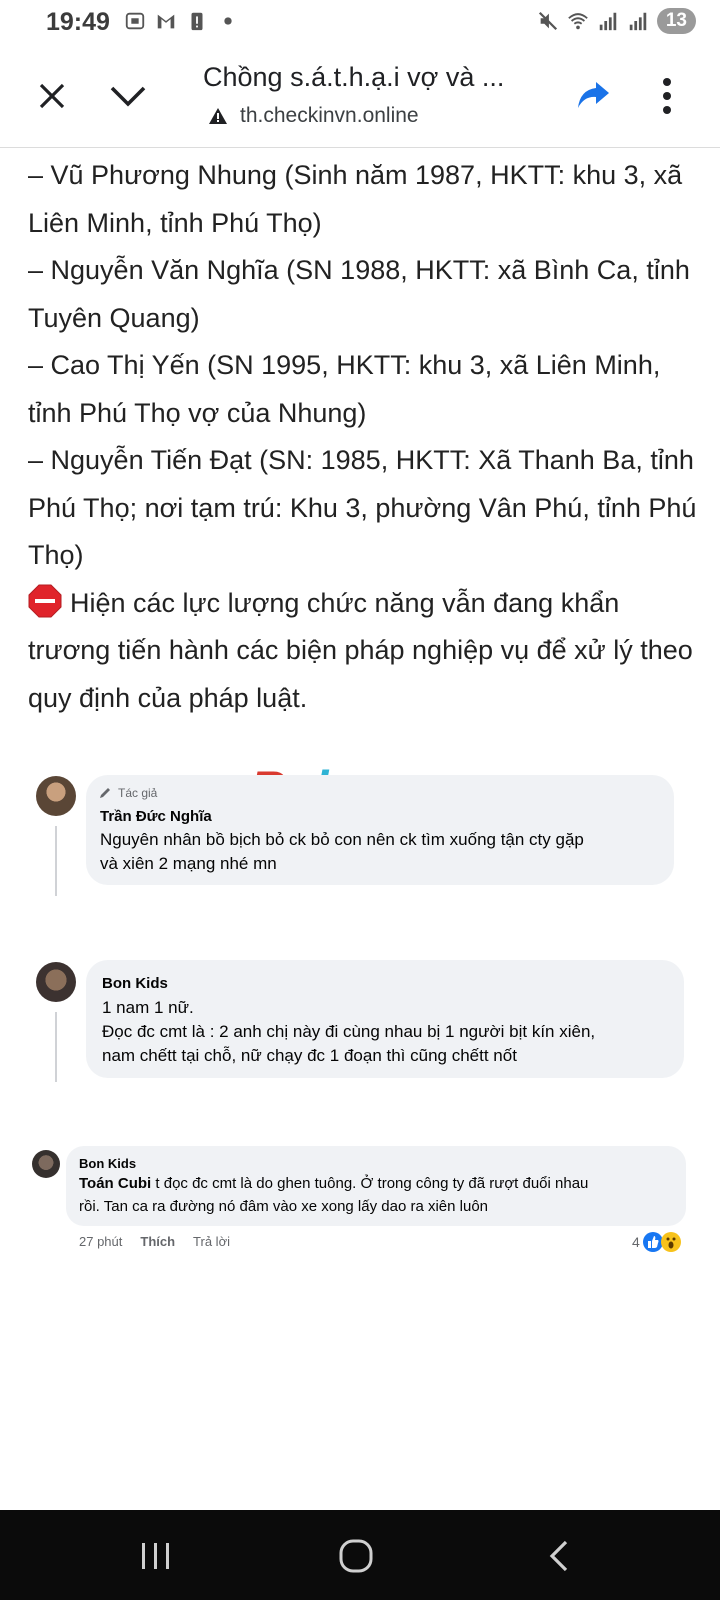 The height and width of the screenshot is (1600, 720). I want to click on page-url: th.checkinvn.online, so click(329, 115).